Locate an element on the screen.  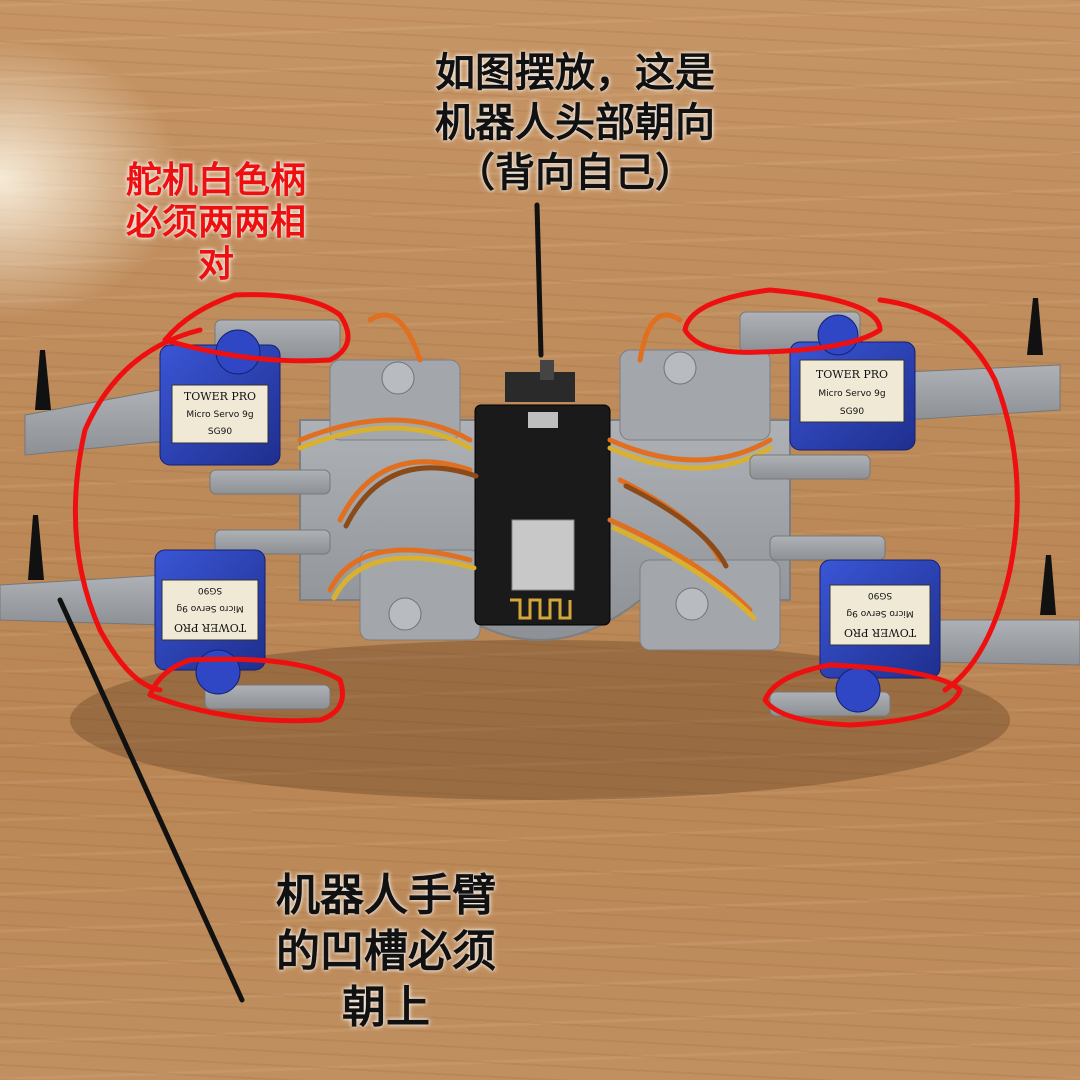
marker-tick-rear-right is located at coordinates (1048, 585).